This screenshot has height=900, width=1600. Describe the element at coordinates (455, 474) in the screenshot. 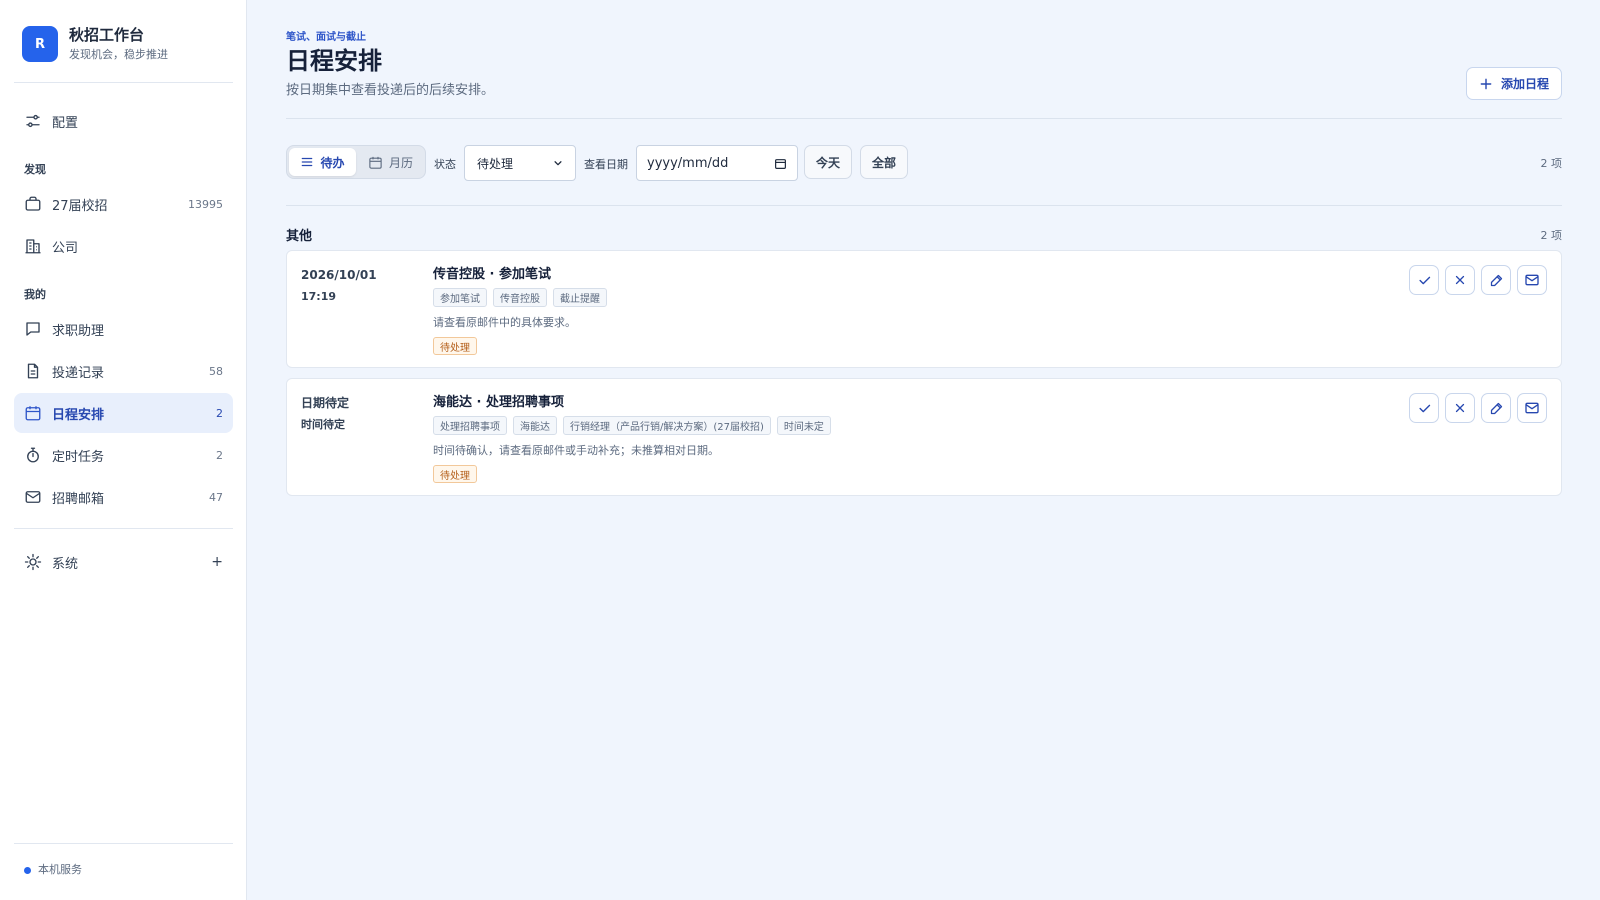

I see `status-badge: 待处理` at that location.